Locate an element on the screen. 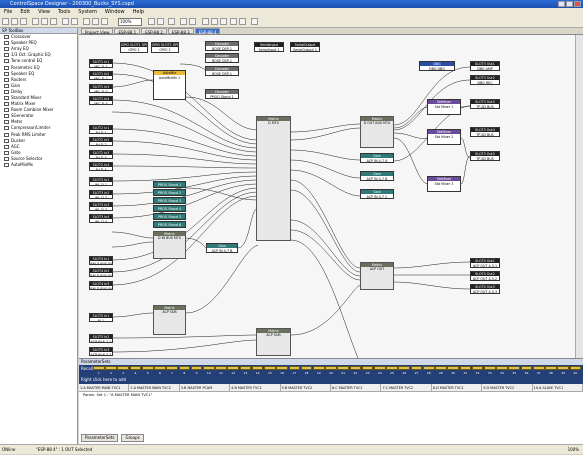 Image resolution: width=583 pixels, height=455 pixels. output-slot-block: SLOT3 Out3 TP-SD BUS is located at coordinates (485, 104).